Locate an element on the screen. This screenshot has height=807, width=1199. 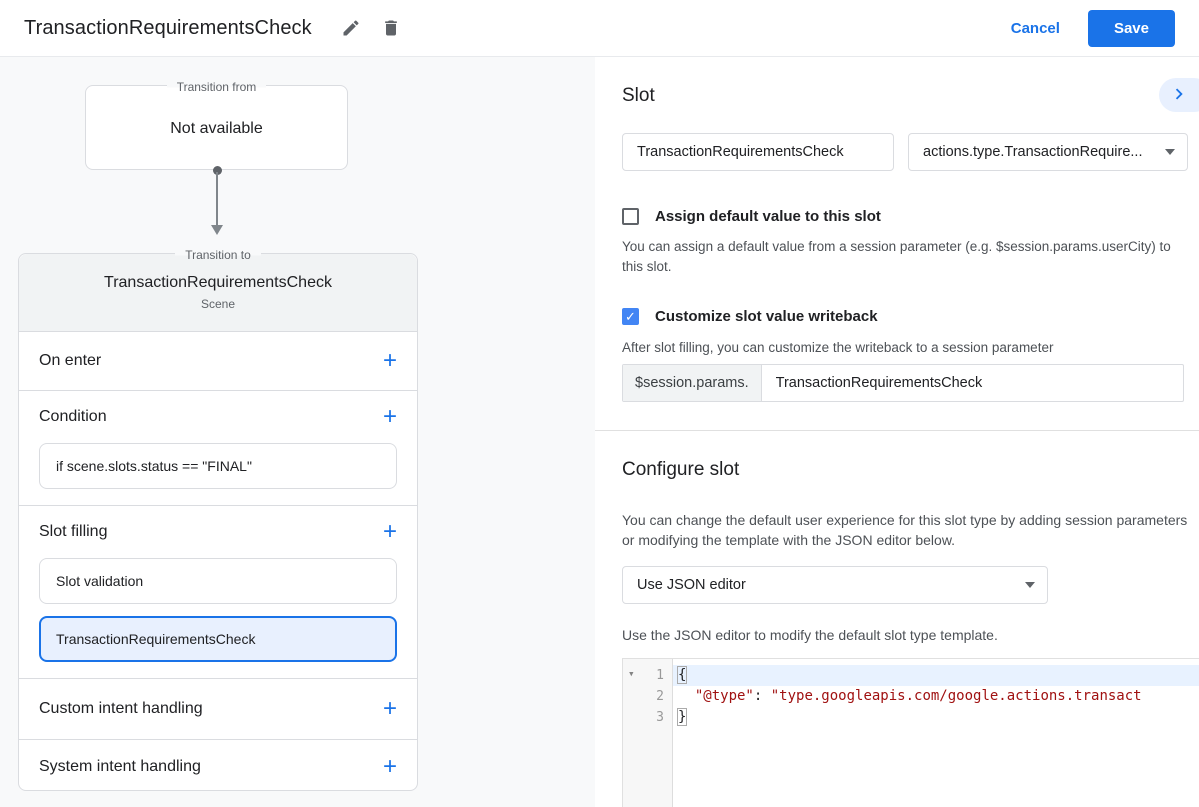
assign-default-checkbox-row: Assign default value to this slot is located at coordinates (751, 216).